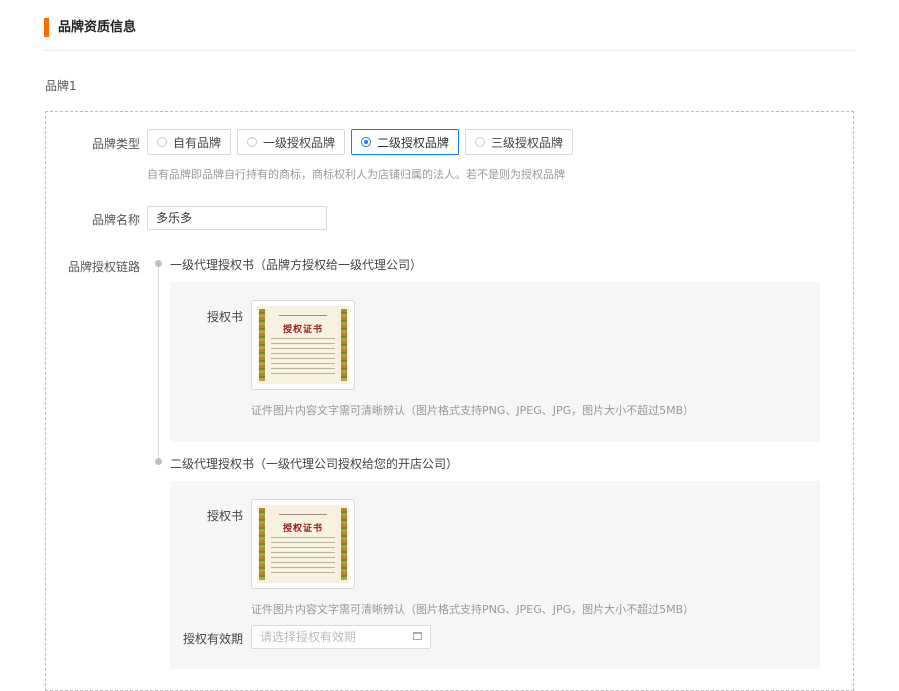 This screenshot has width=899, height=691. Describe the element at coordinates (97, 27) in the screenshot. I see `section-title: 品牌资质信息` at that location.